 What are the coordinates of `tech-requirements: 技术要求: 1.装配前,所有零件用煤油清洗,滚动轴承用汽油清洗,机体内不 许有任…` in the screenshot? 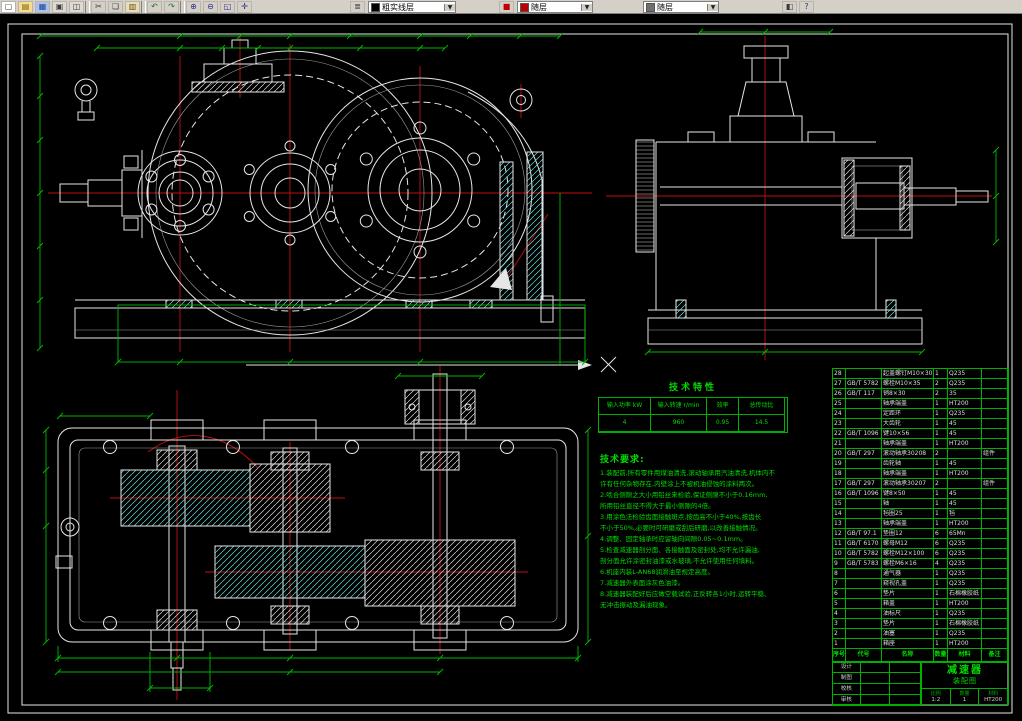 It's located at (726, 531).